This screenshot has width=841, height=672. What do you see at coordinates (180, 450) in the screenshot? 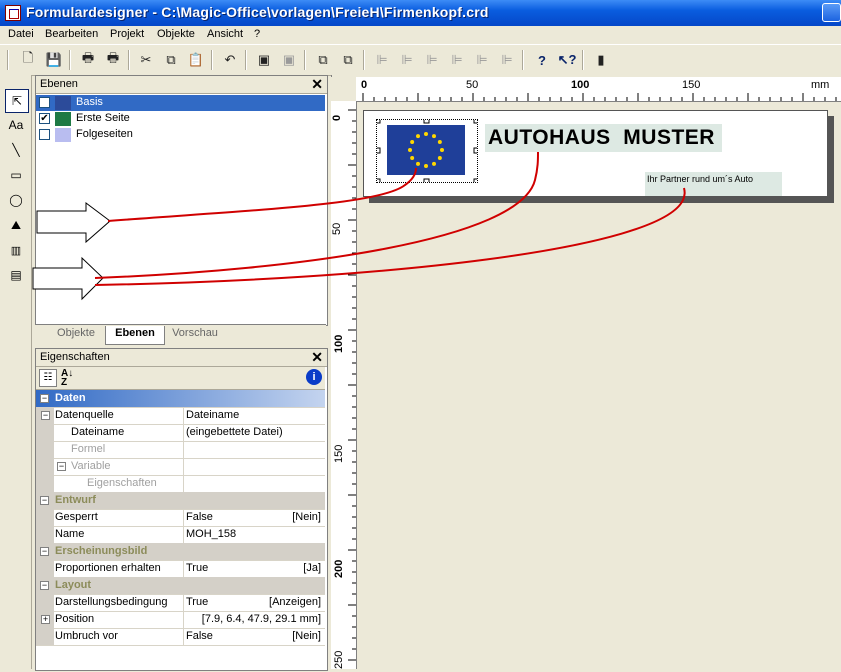
I see `property-row: Formel` at bounding box center [180, 450].